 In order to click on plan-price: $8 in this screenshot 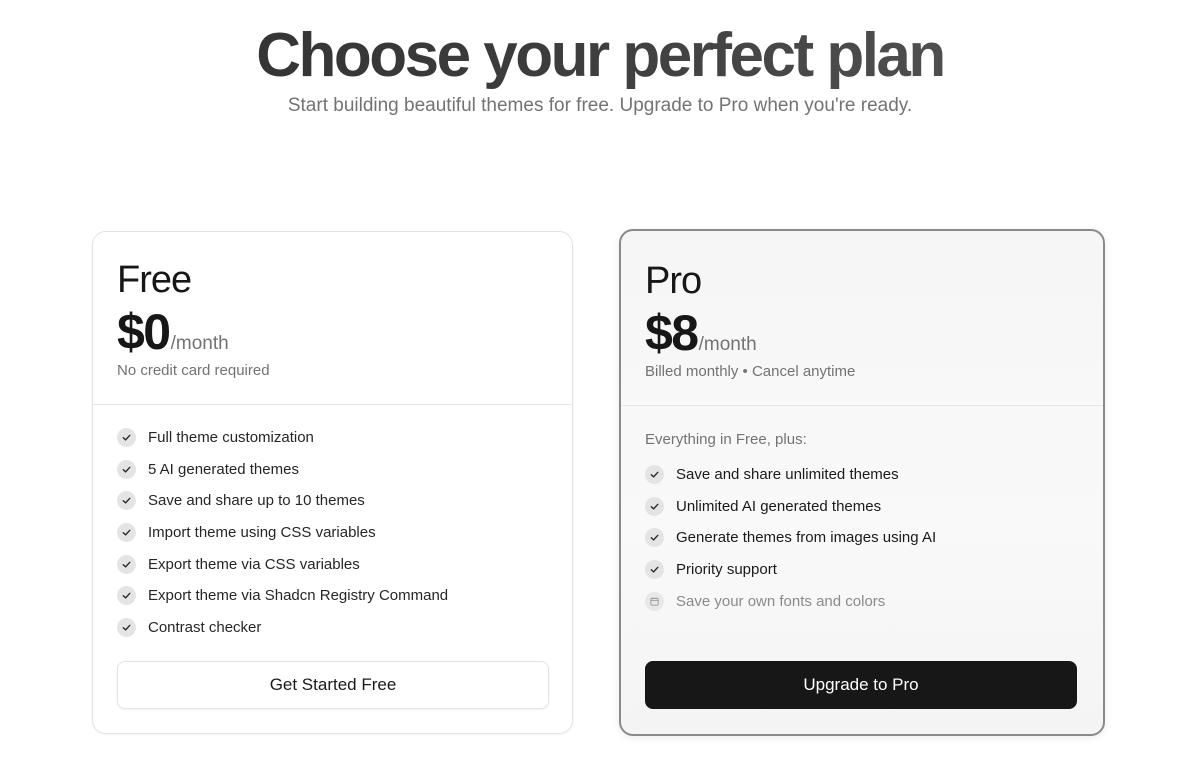, I will do `click(672, 333)`.